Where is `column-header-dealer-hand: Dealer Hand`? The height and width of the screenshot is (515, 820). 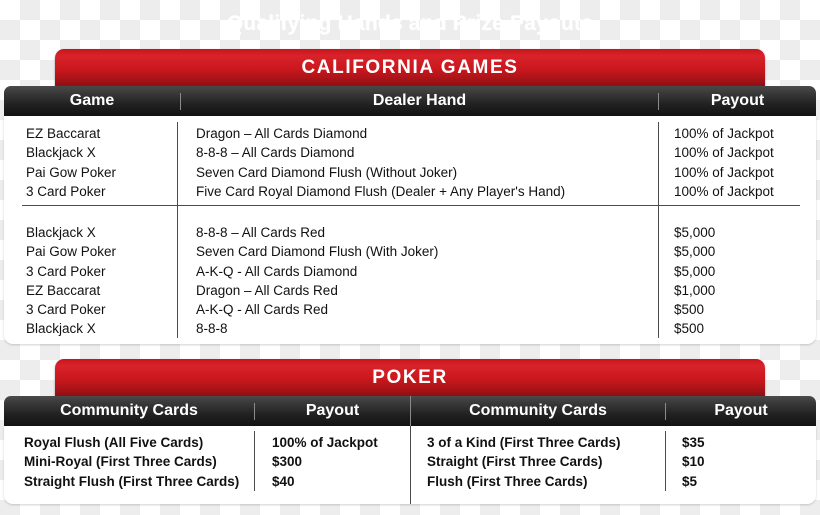
column-header-dealer-hand: Dealer Hand is located at coordinates (419, 100).